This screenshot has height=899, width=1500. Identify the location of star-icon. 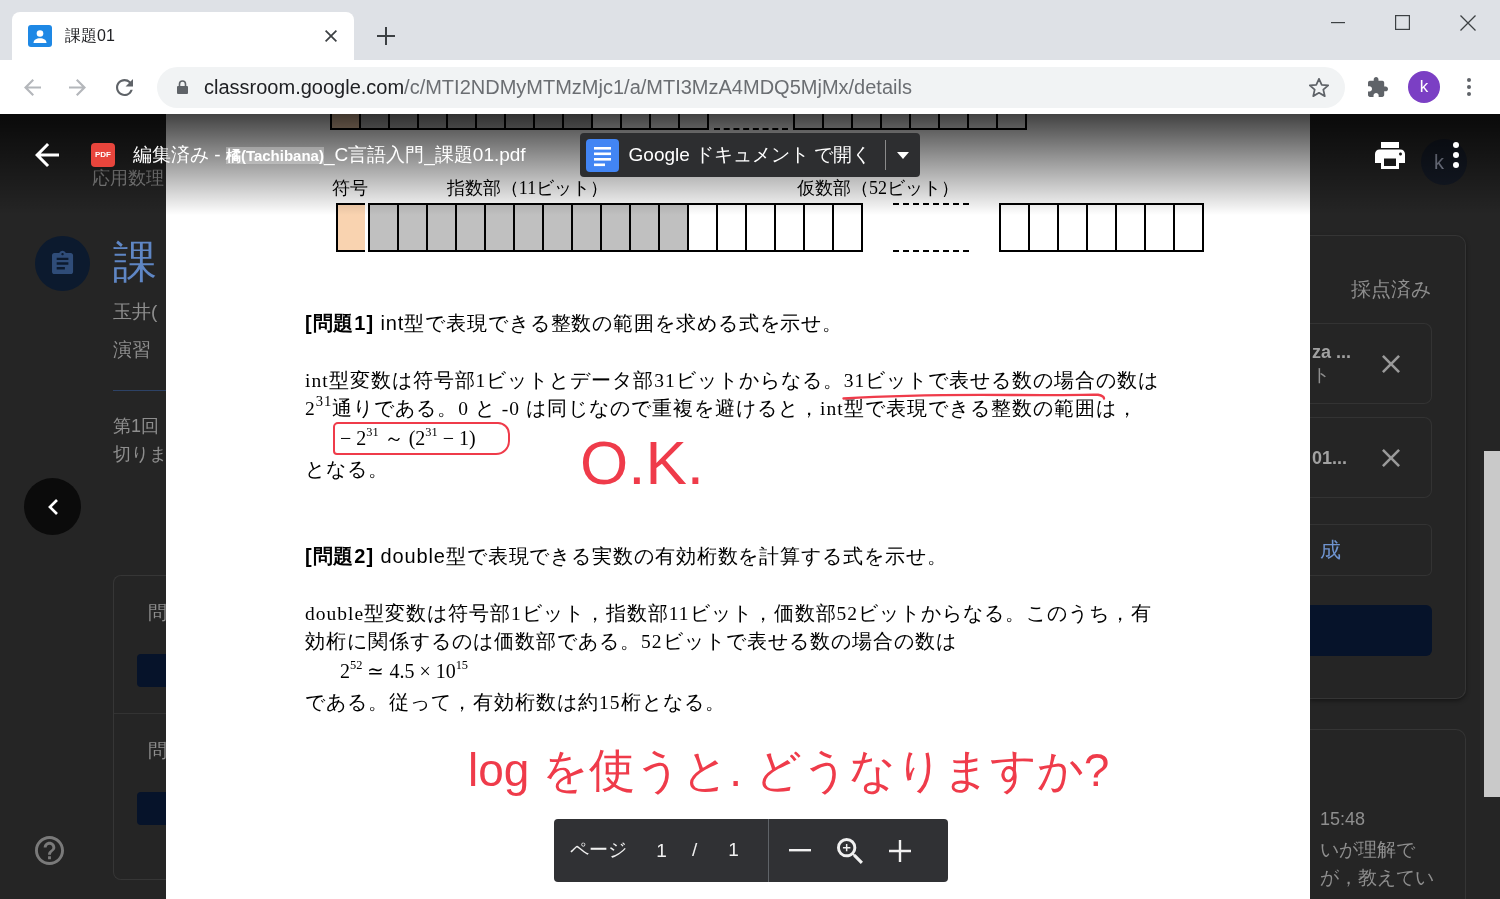
(1319, 87).